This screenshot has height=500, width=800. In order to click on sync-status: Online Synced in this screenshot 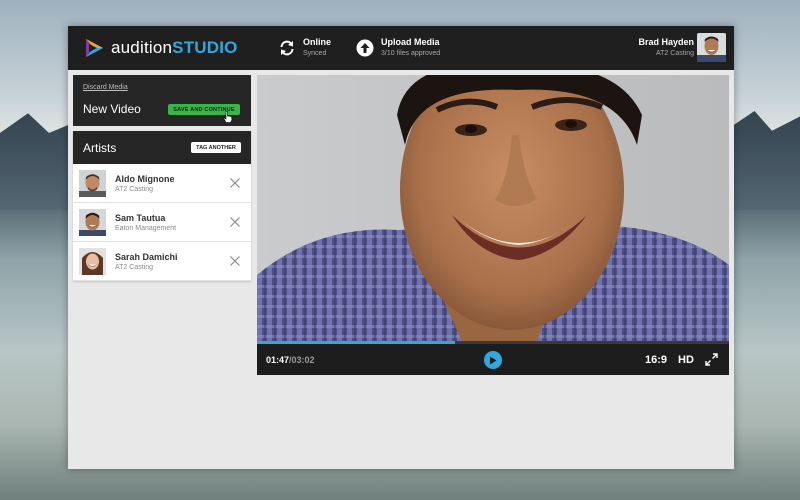, I will do `click(304, 48)`.